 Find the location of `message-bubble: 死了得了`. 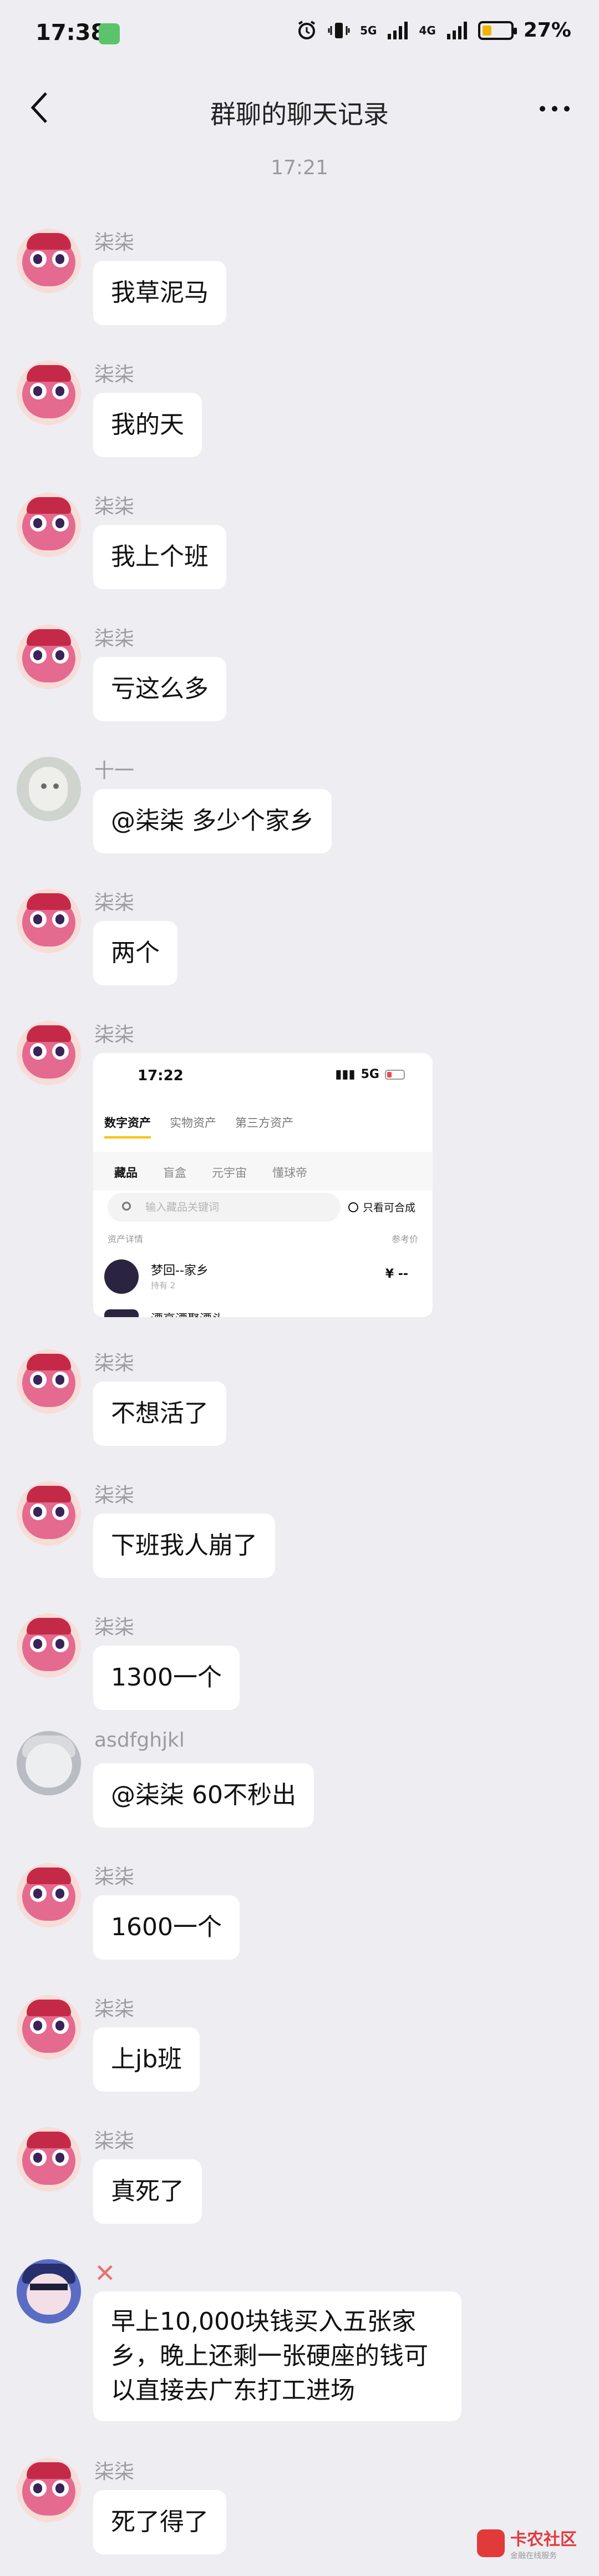

message-bubble: 死了得了 is located at coordinates (159, 2522).